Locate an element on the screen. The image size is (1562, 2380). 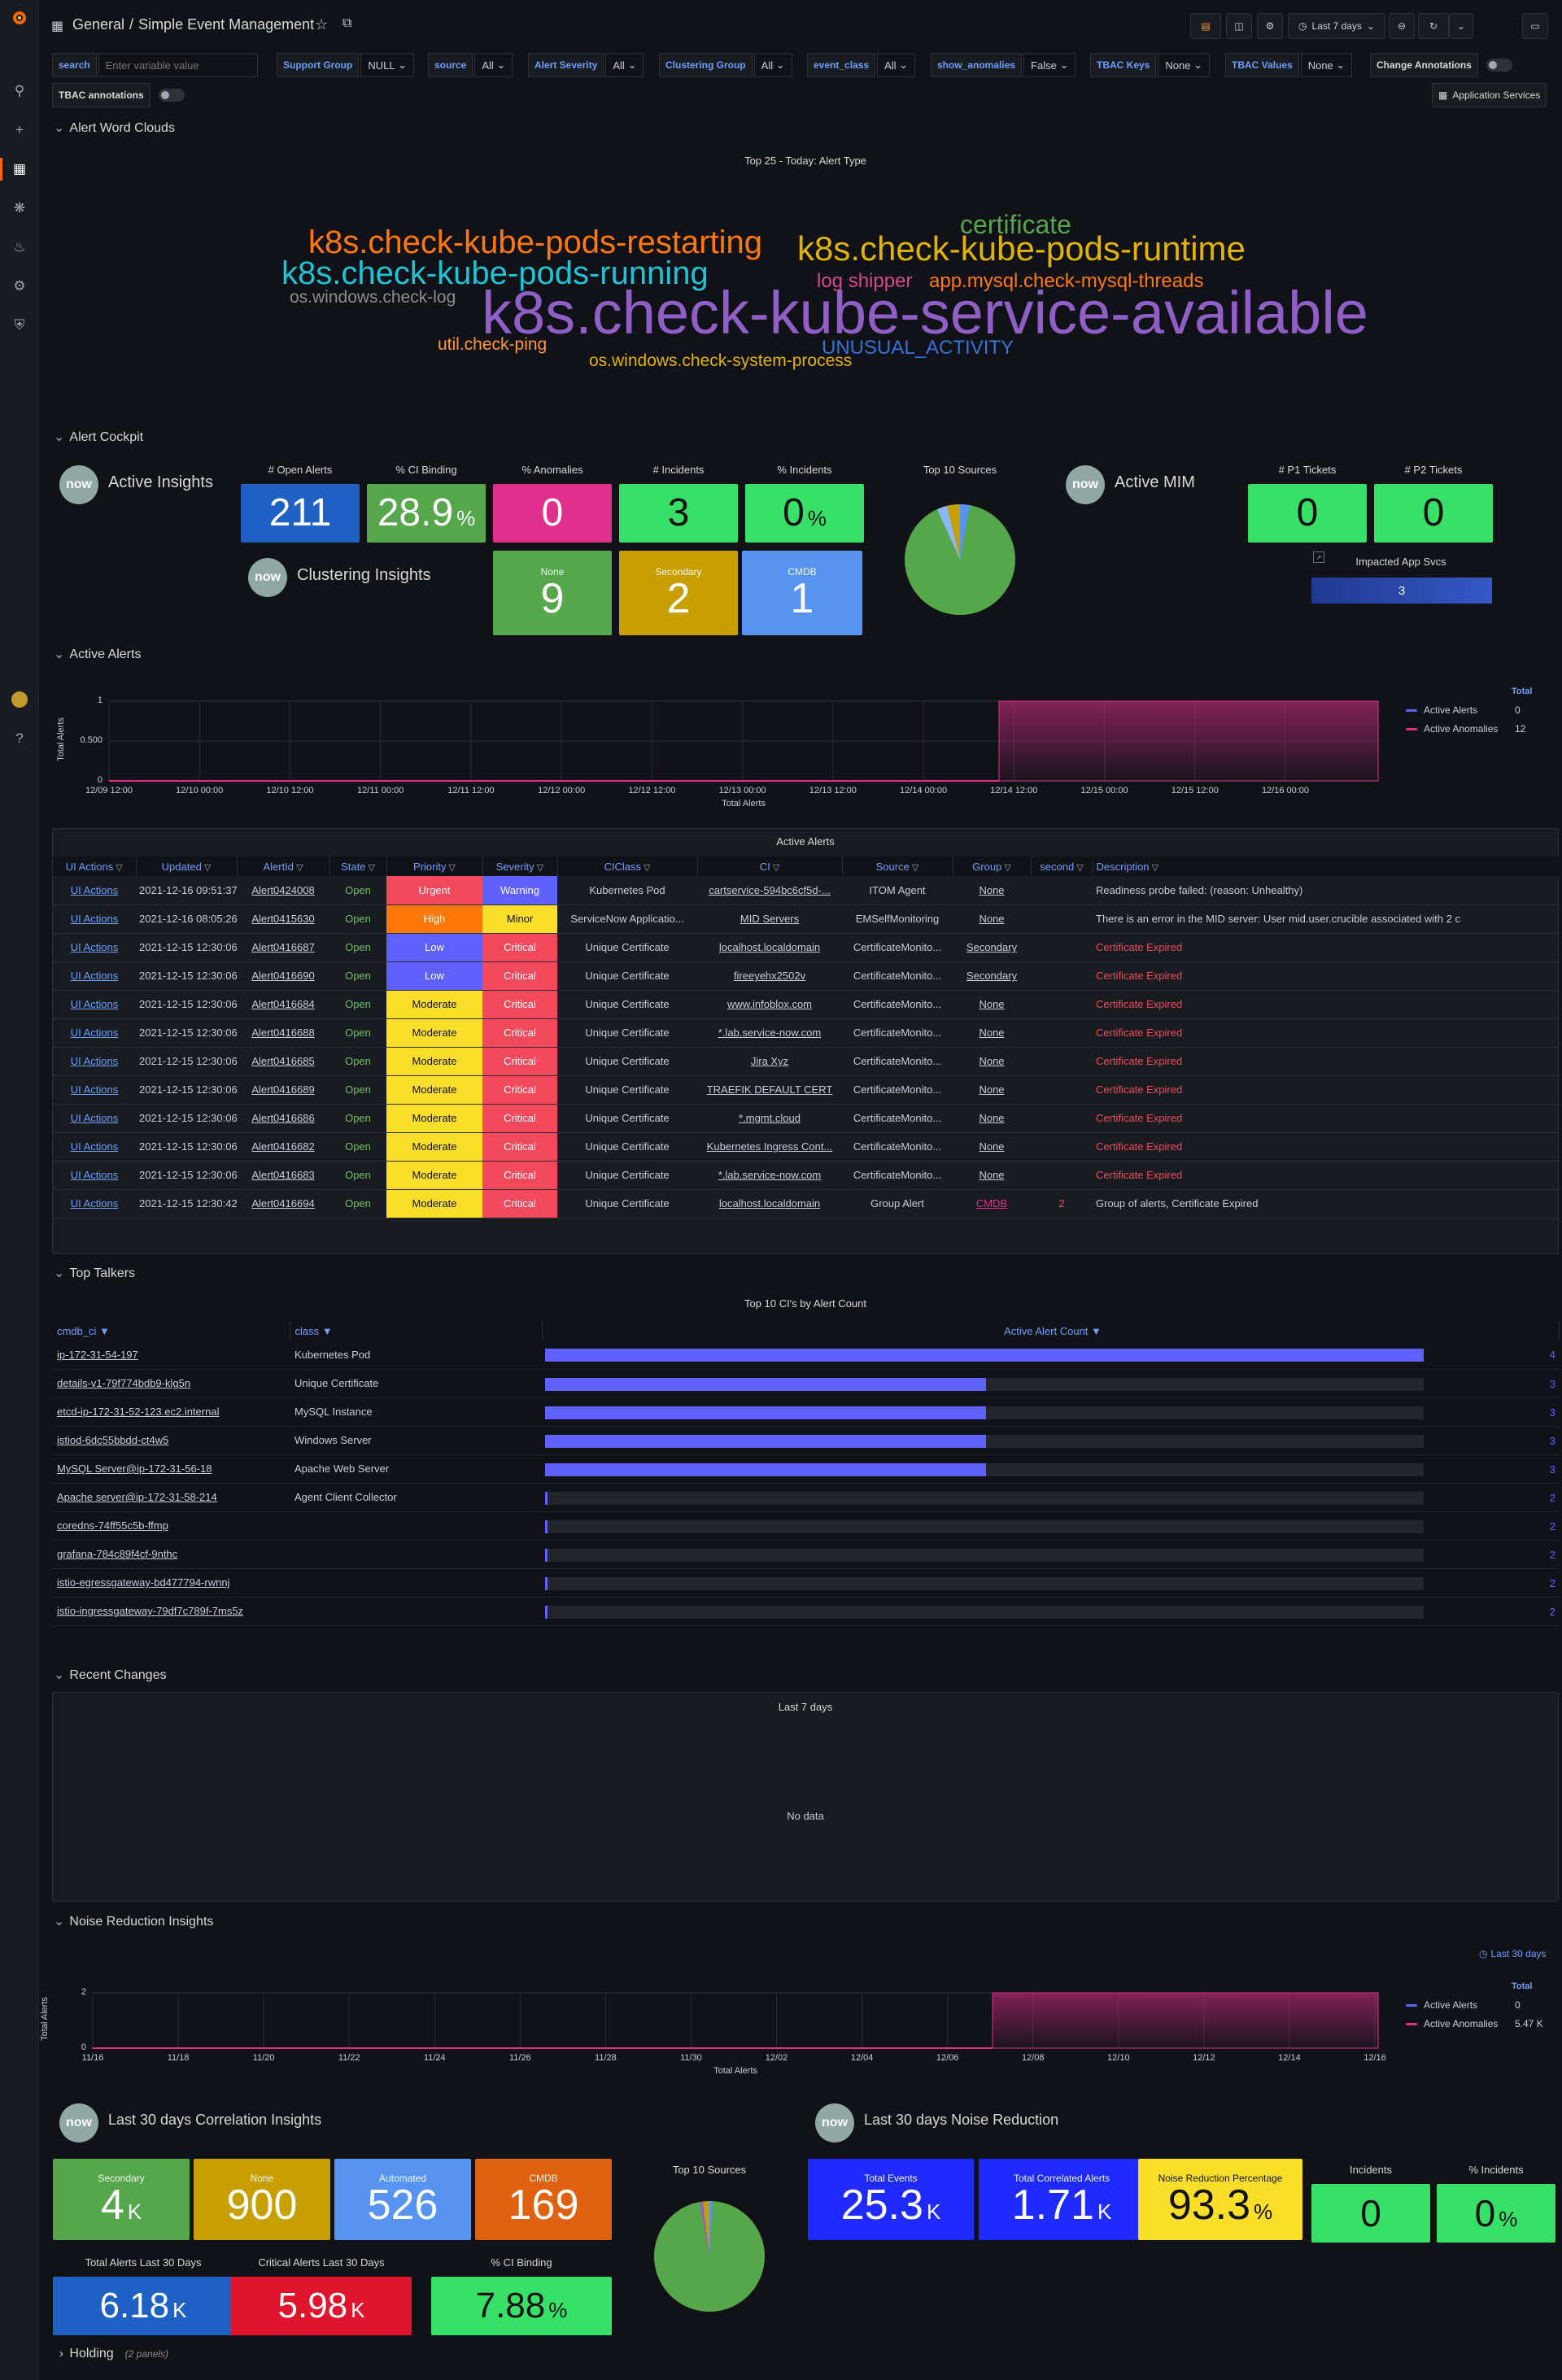
column-header: Severity ▽ is located at coordinates (520, 866).